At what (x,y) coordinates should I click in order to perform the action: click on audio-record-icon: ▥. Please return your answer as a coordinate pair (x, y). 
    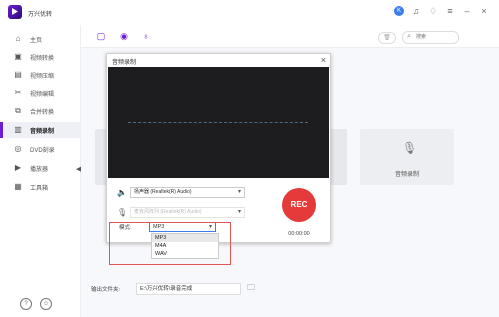
    Looking at the image, I should click on (18, 129).